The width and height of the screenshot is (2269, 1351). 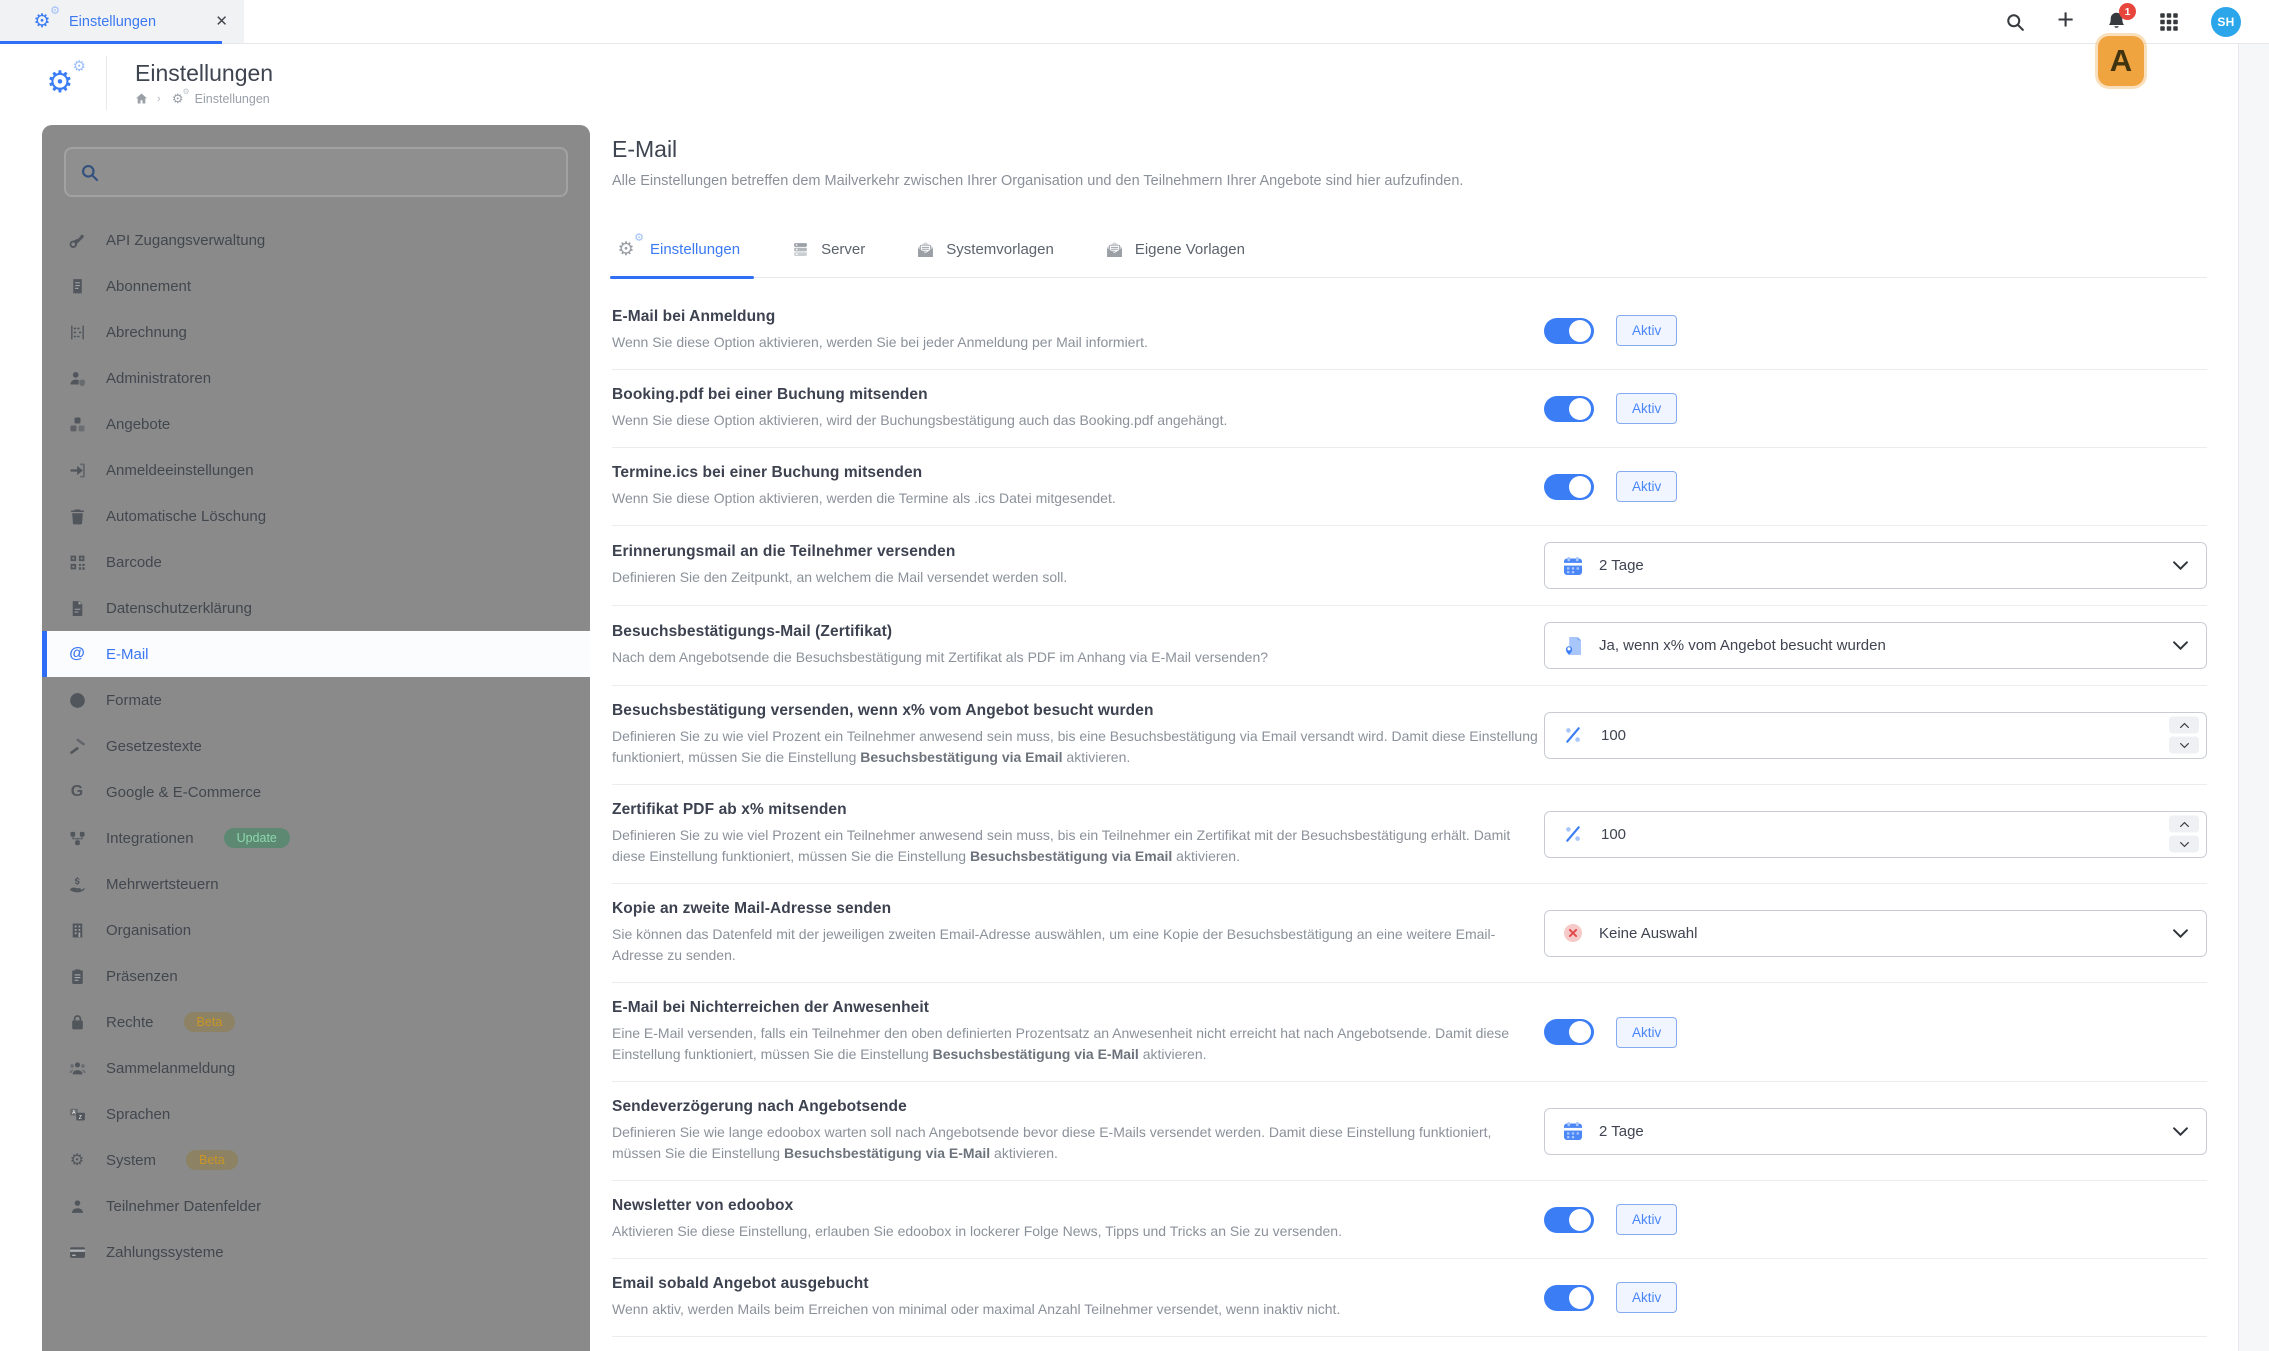 What do you see at coordinates (77, 378) in the screenshot?
I see `admin-user-icon` at bounding box center [77, 378].